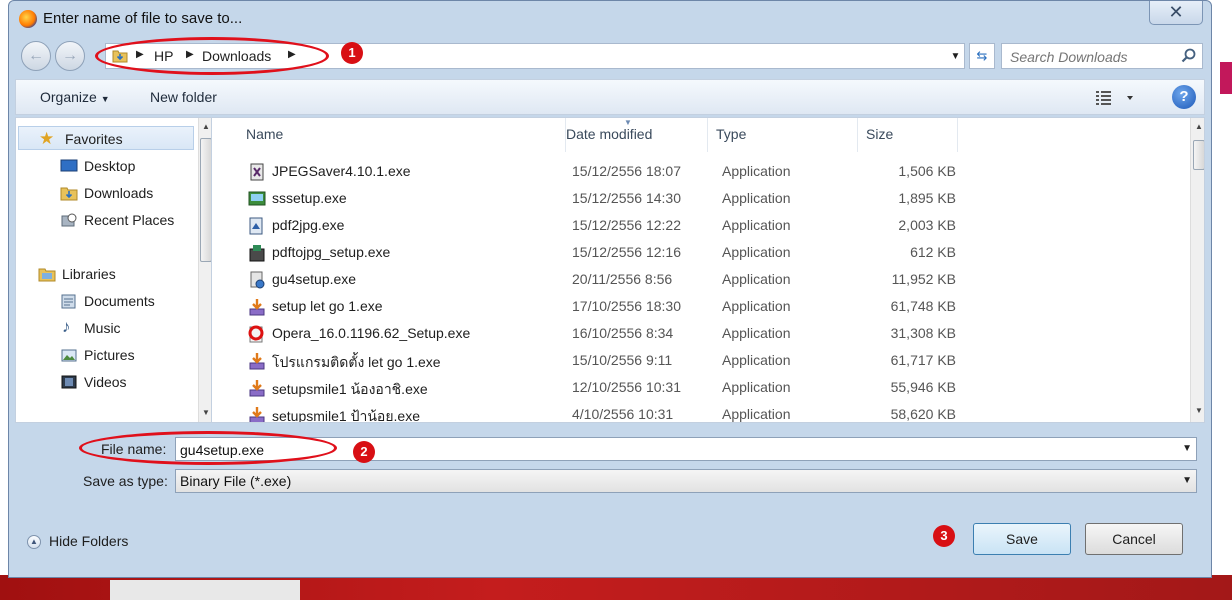  Describe the element at coordinates (1117, 98) in the screenshot. I see `change-view-button` at that location.